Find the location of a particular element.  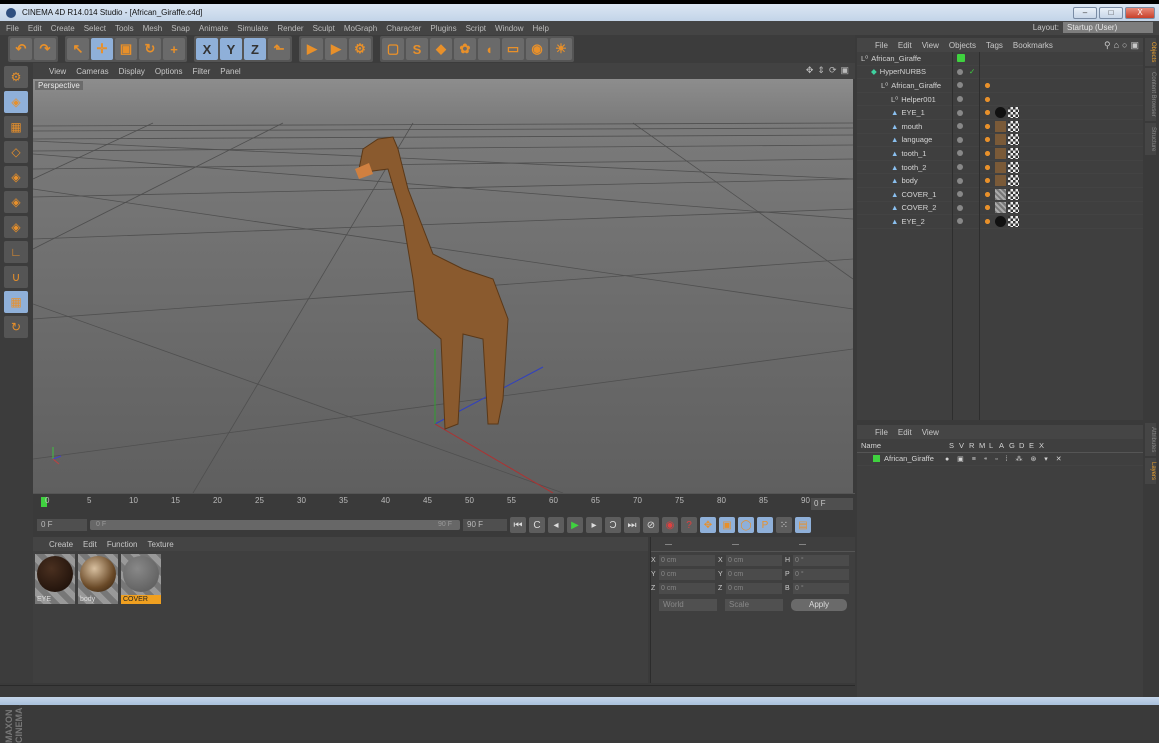

deformer-icon: ◖ is located at coordinates (489, 49).